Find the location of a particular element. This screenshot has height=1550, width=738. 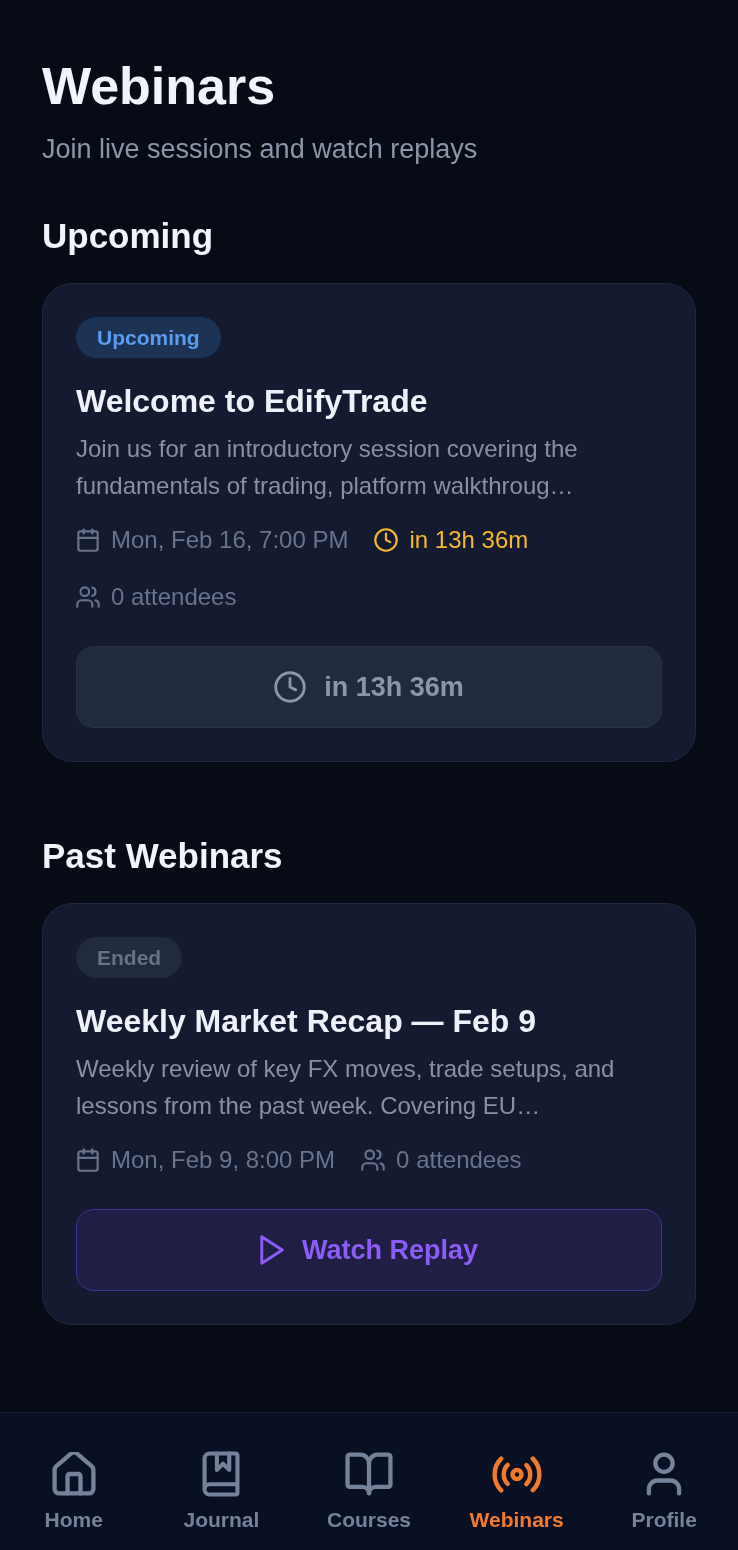

book-icon is located at coordinates (221, 1474).